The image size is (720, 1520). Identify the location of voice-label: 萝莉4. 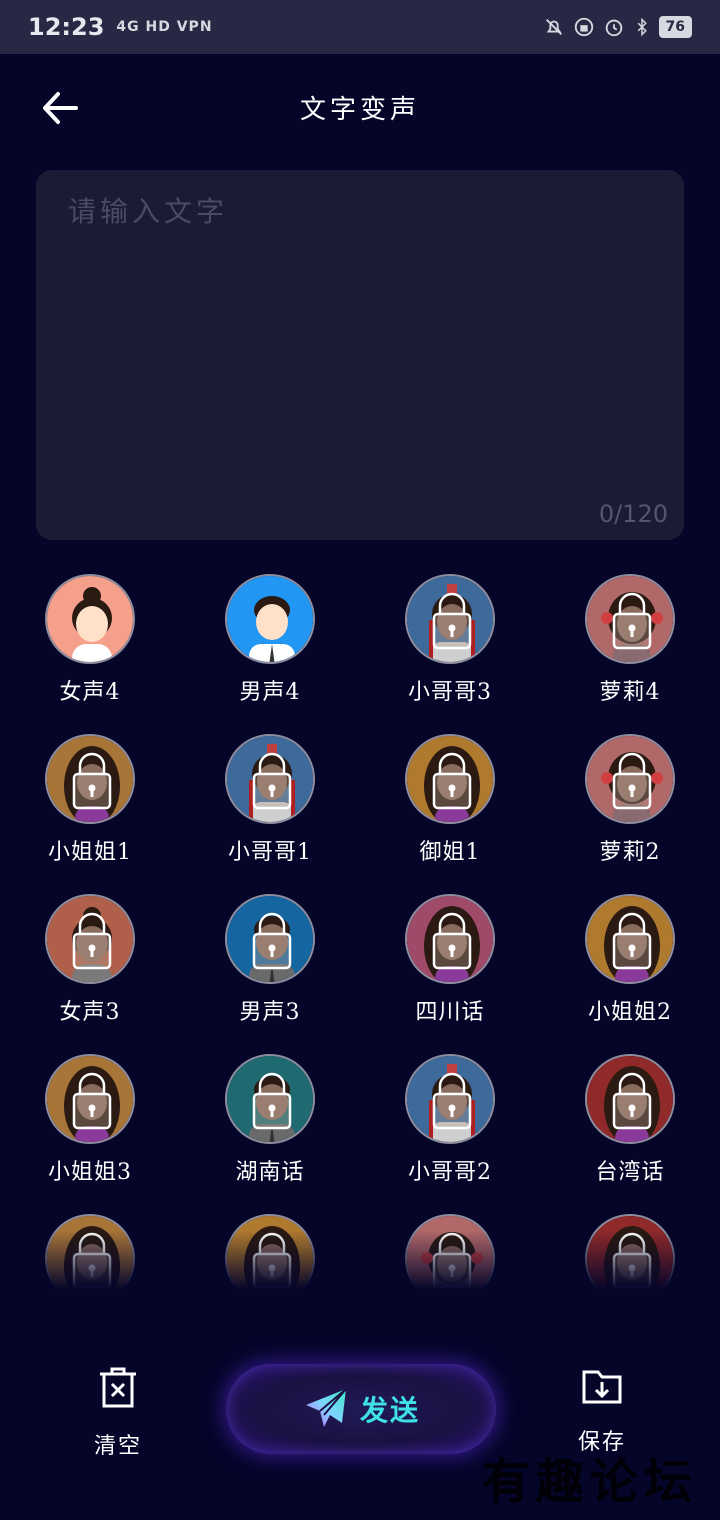
(630, 692).